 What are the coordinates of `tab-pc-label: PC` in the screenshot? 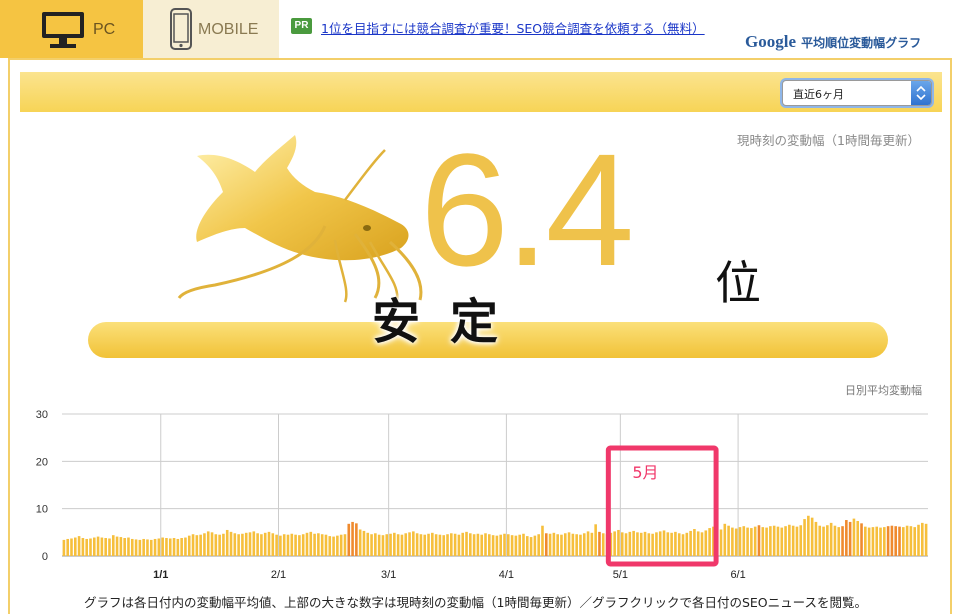 It's located at (104, 29).